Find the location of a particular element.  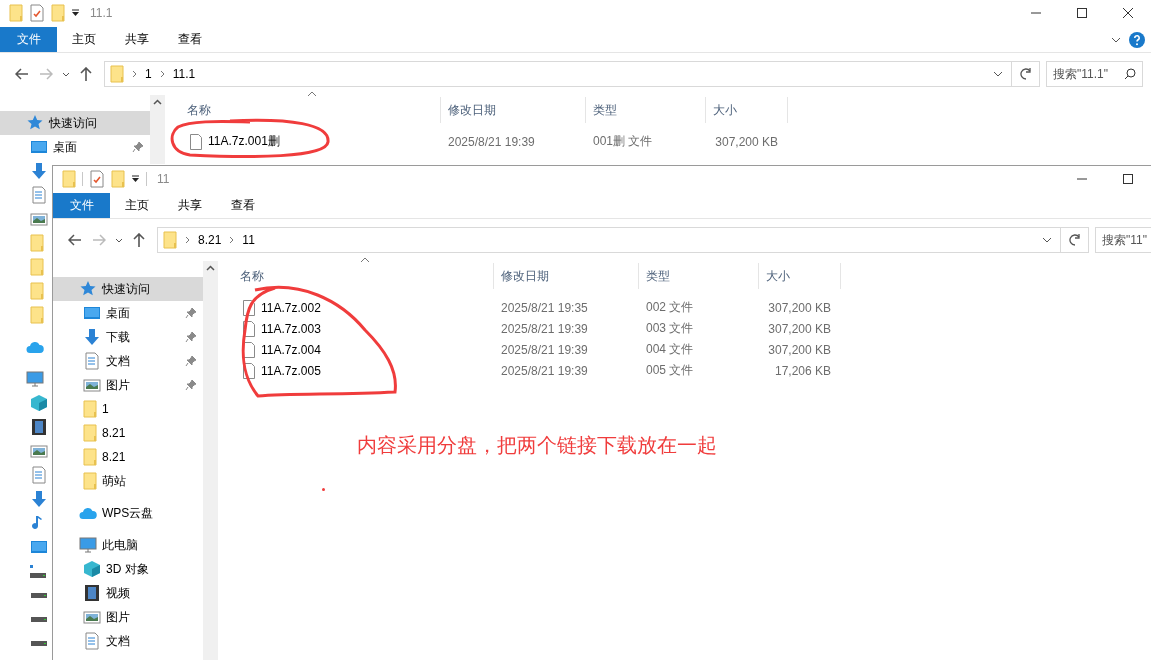

address-bar: 1 11.1 is located at coordinates (558, 74).